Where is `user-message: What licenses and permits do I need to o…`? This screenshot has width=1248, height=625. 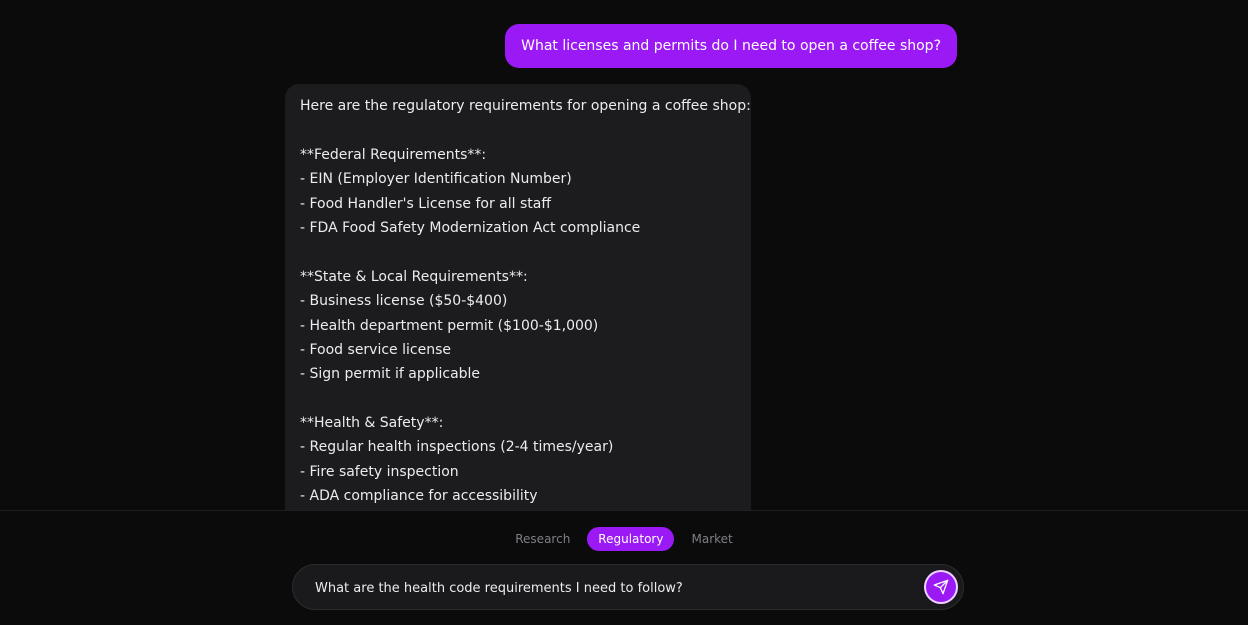
user-message: What licenses and permits do I need to o… is located at coordinates (731, 46).